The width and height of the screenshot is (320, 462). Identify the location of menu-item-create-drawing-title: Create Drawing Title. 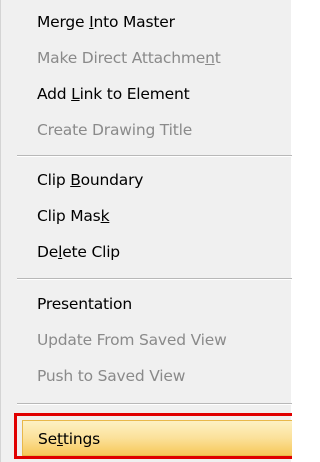
(146, 130).